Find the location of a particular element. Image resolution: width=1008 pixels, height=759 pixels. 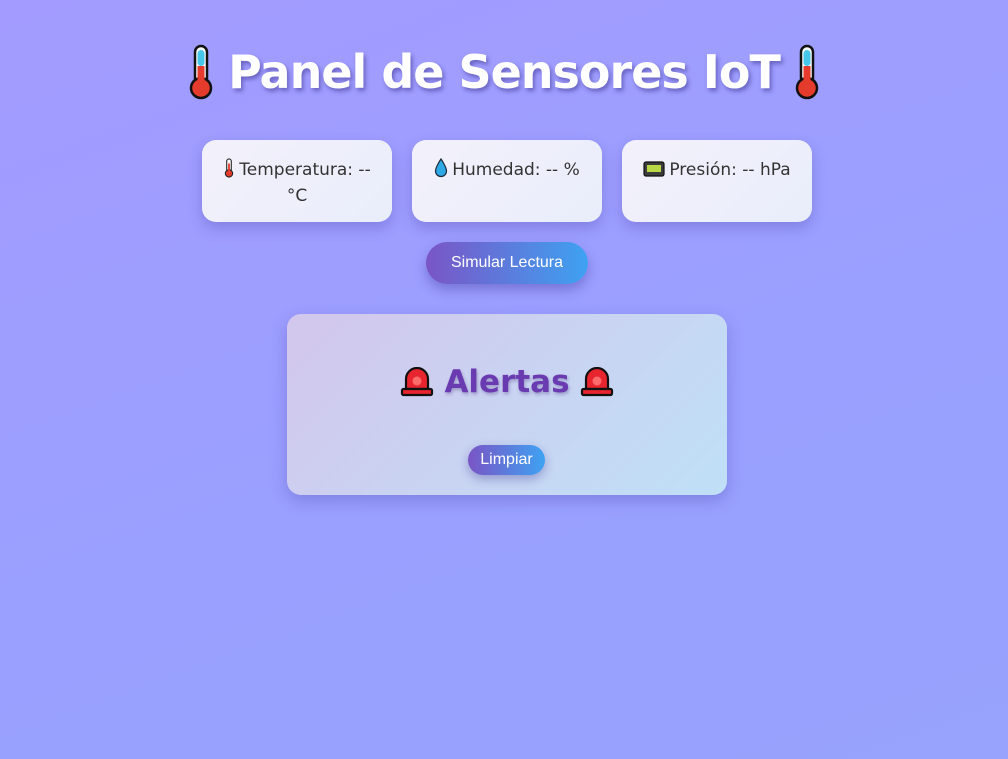

temperature-reading: Temperatura: -- °C is located at coordinates (305, 183).